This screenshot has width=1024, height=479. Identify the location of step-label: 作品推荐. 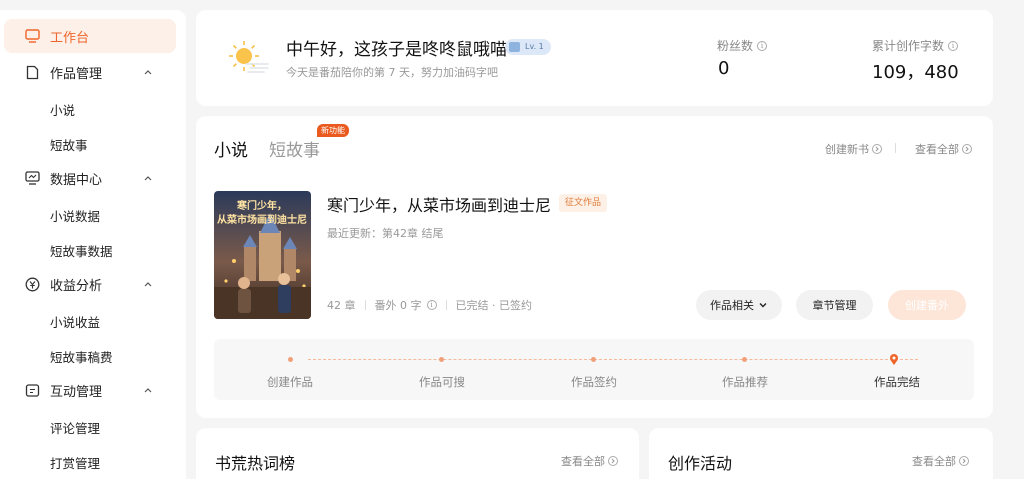
(745, 382).